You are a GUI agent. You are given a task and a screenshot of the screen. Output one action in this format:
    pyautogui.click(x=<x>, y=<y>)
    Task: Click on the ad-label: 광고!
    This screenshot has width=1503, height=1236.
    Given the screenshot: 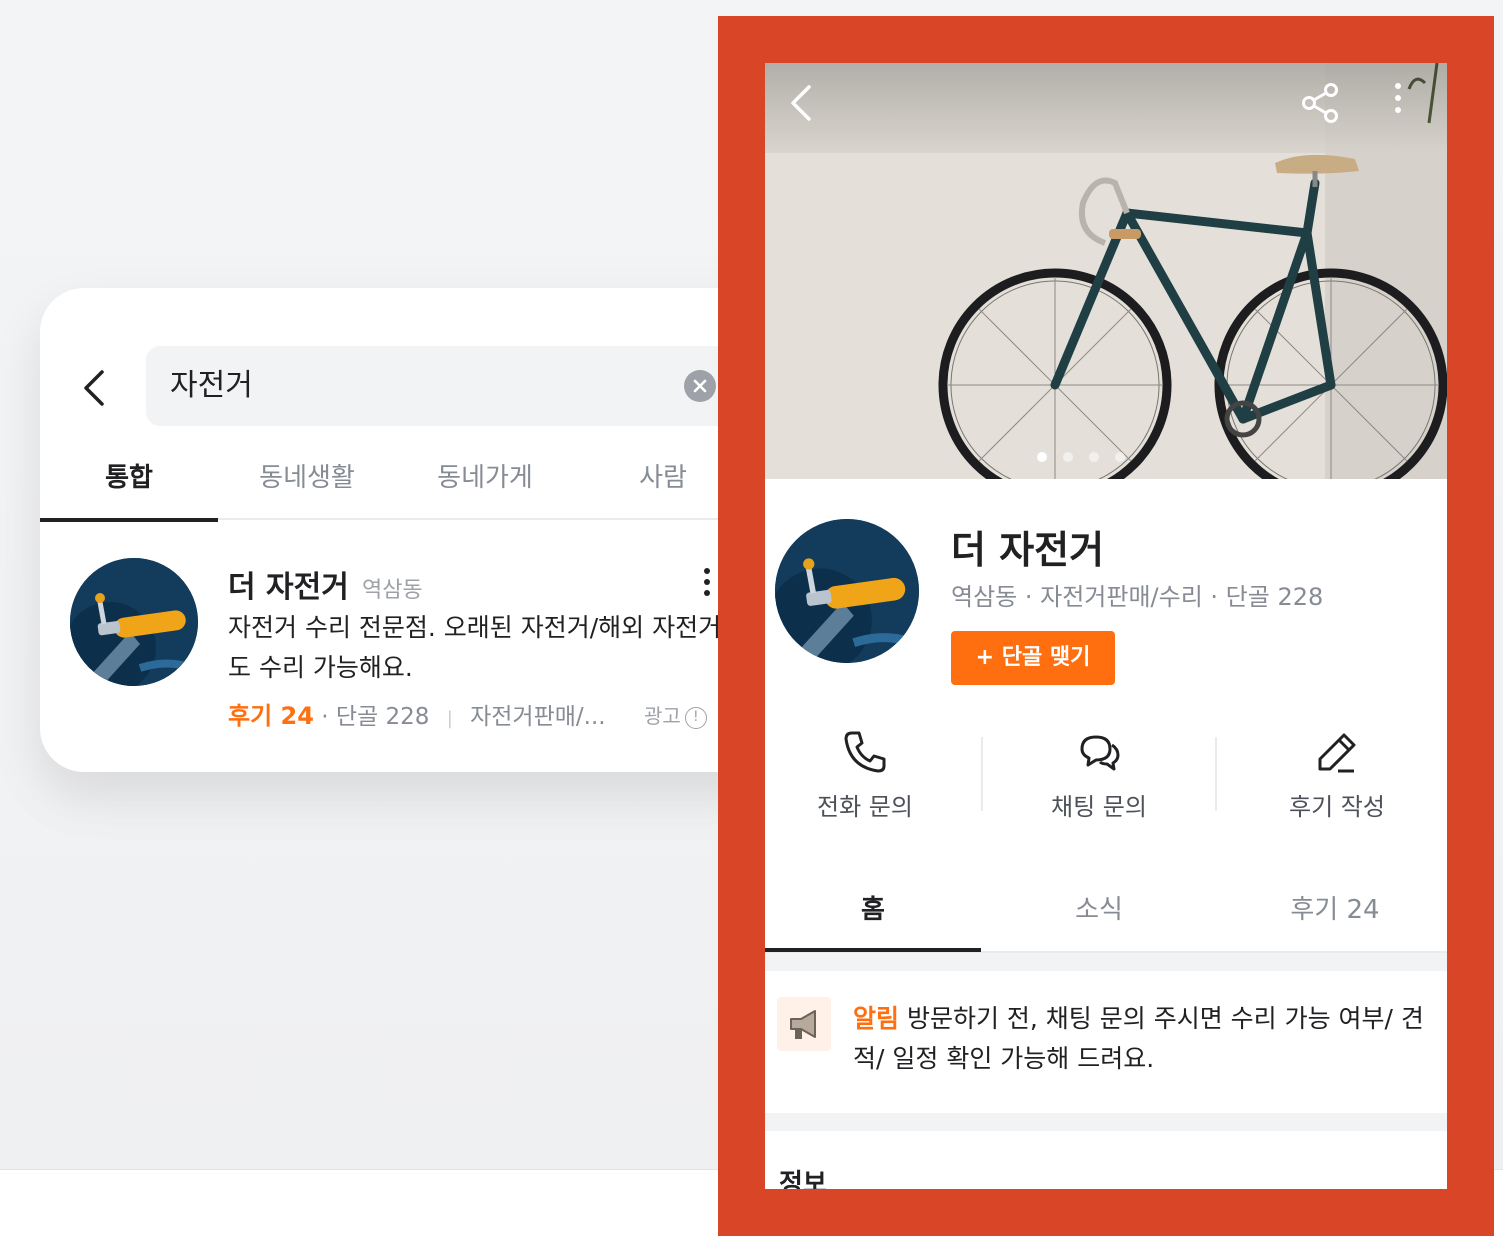 What is the action you would take?
    pyautogui.click(x=675, y=714)
    